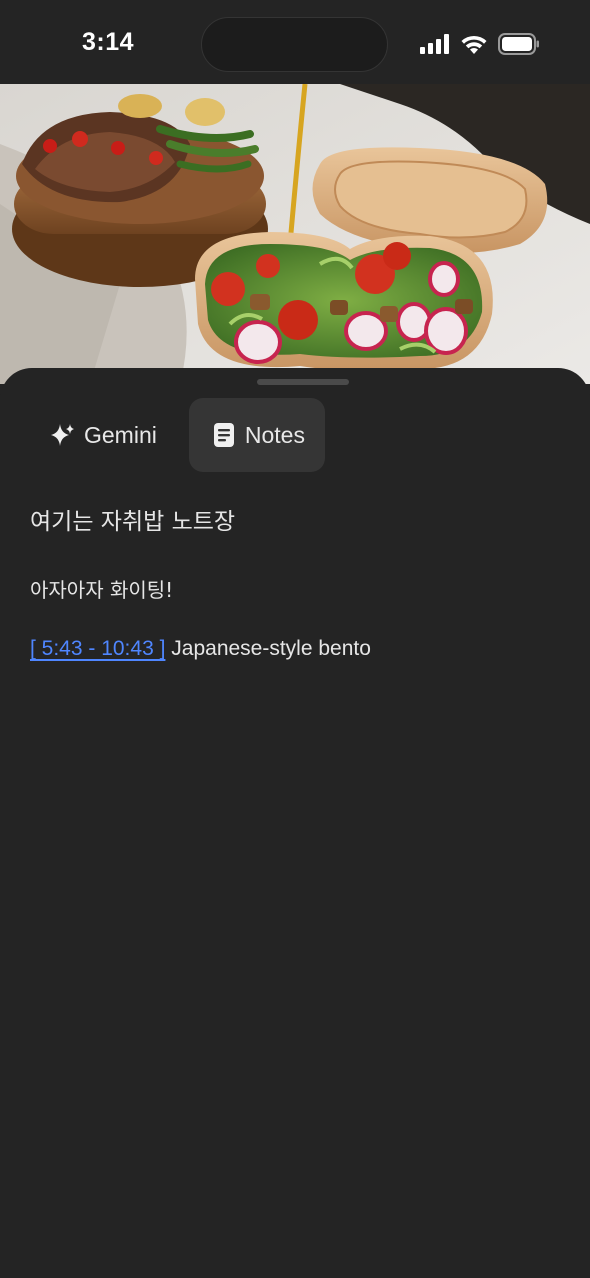 The width and height of the screenshot is (590, 1278). I want to click on note-timestamp-line: [ 5:43 - 10:43 ] Japanese-style bento, so click(295, 649).